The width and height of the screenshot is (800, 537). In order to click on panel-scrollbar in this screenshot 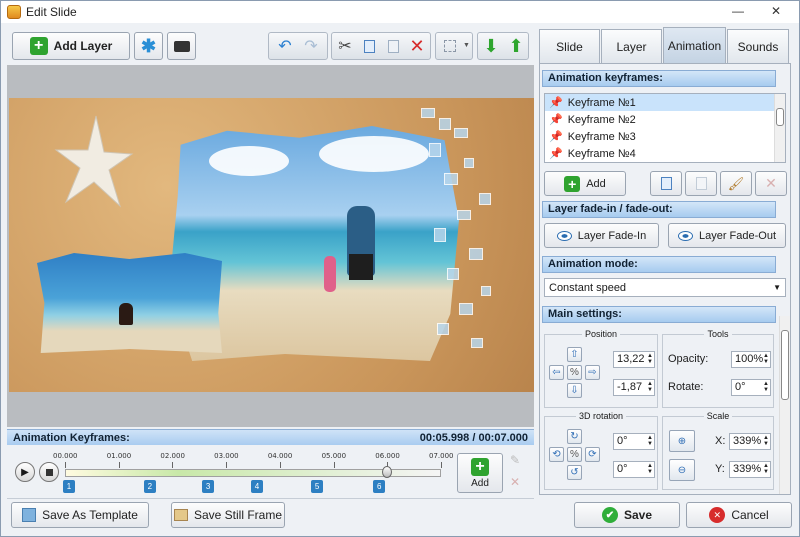, I will do `click(784, 405)`.